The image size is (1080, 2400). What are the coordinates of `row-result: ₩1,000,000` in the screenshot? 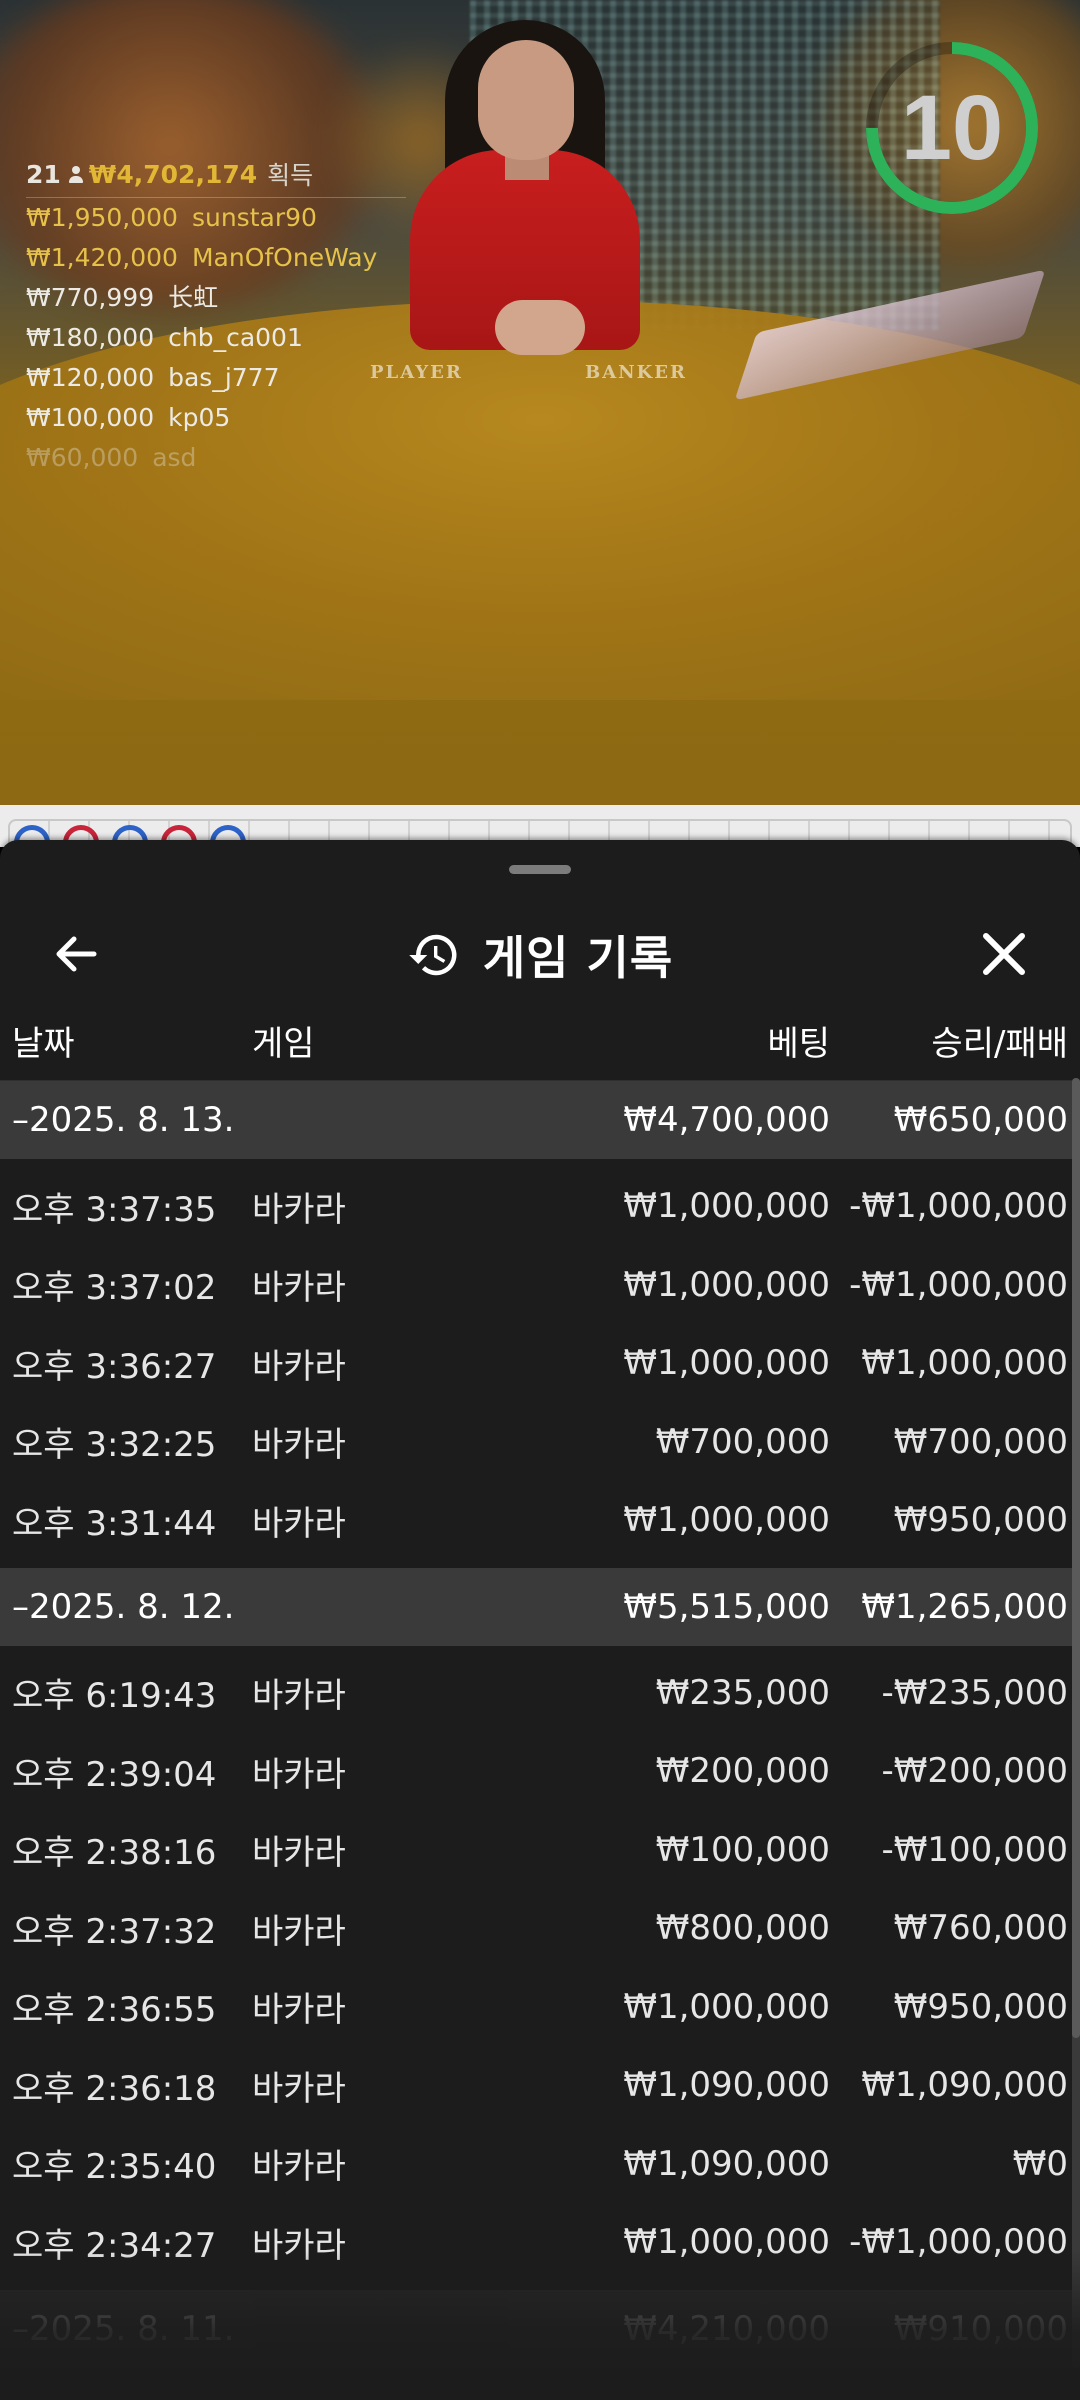 It's located at (964, 1363).